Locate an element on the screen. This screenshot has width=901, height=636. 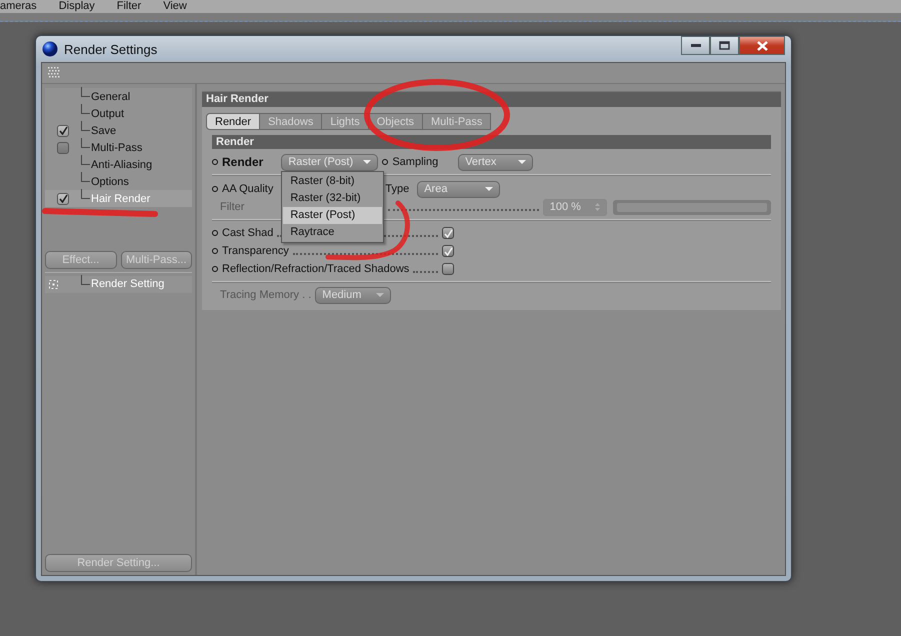
sidebar-item: Output is located at coordinates (118, 113).